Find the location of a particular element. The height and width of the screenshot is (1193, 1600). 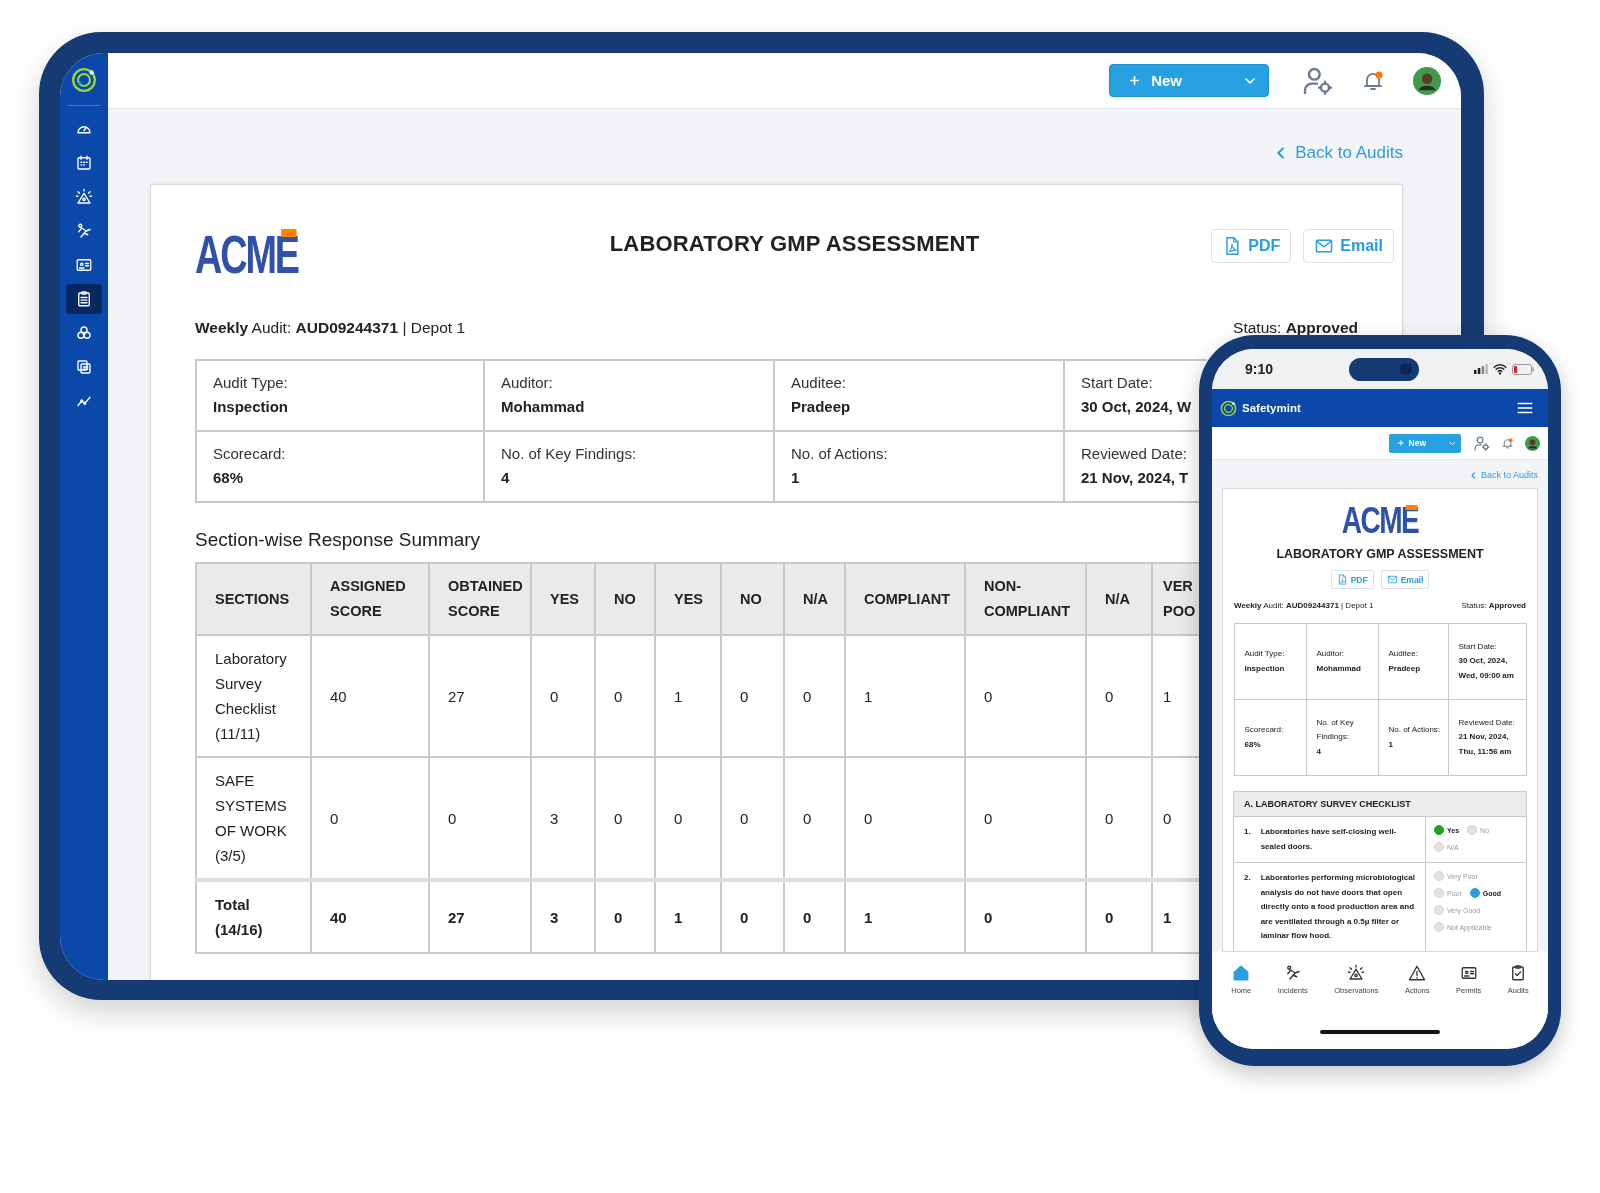

signal-icon is located at coordinates (1481, 369).